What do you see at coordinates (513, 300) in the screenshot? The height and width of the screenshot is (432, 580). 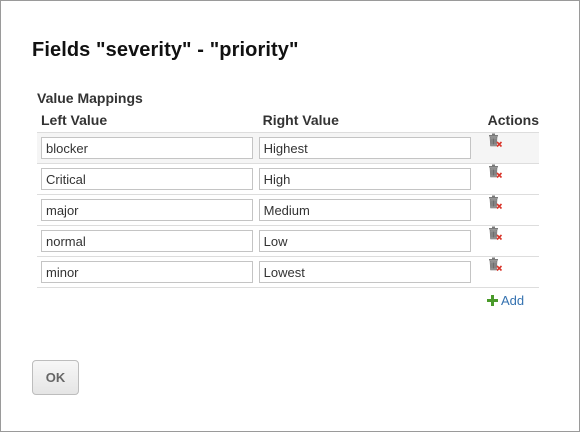 I see `add-link-label: Add` at bounding box center [513, 300].